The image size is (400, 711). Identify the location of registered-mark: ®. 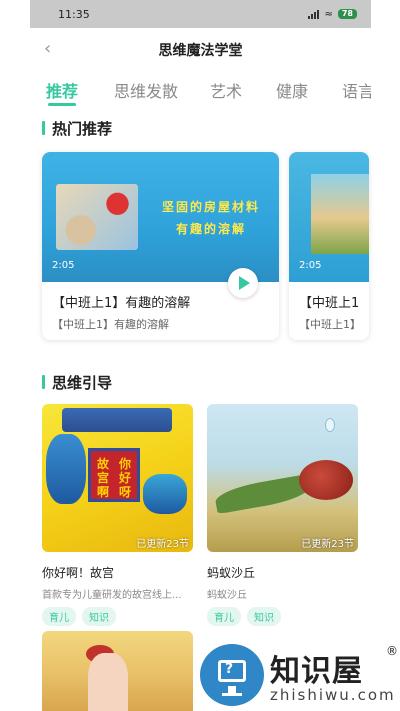
(392, 651).